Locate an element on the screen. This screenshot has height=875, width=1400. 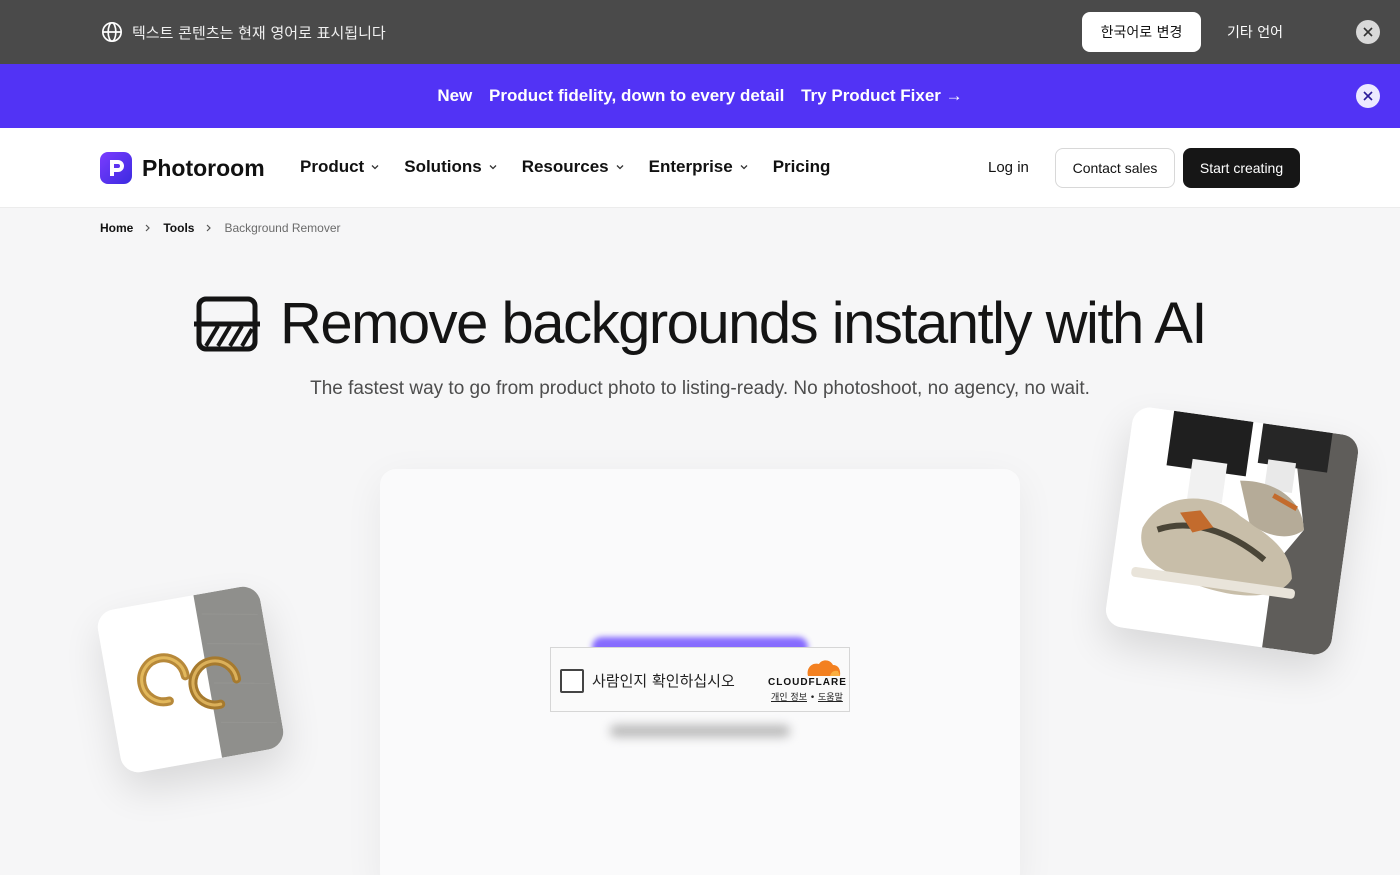
nav-item-label: Product is located at coordinates (332, 166).